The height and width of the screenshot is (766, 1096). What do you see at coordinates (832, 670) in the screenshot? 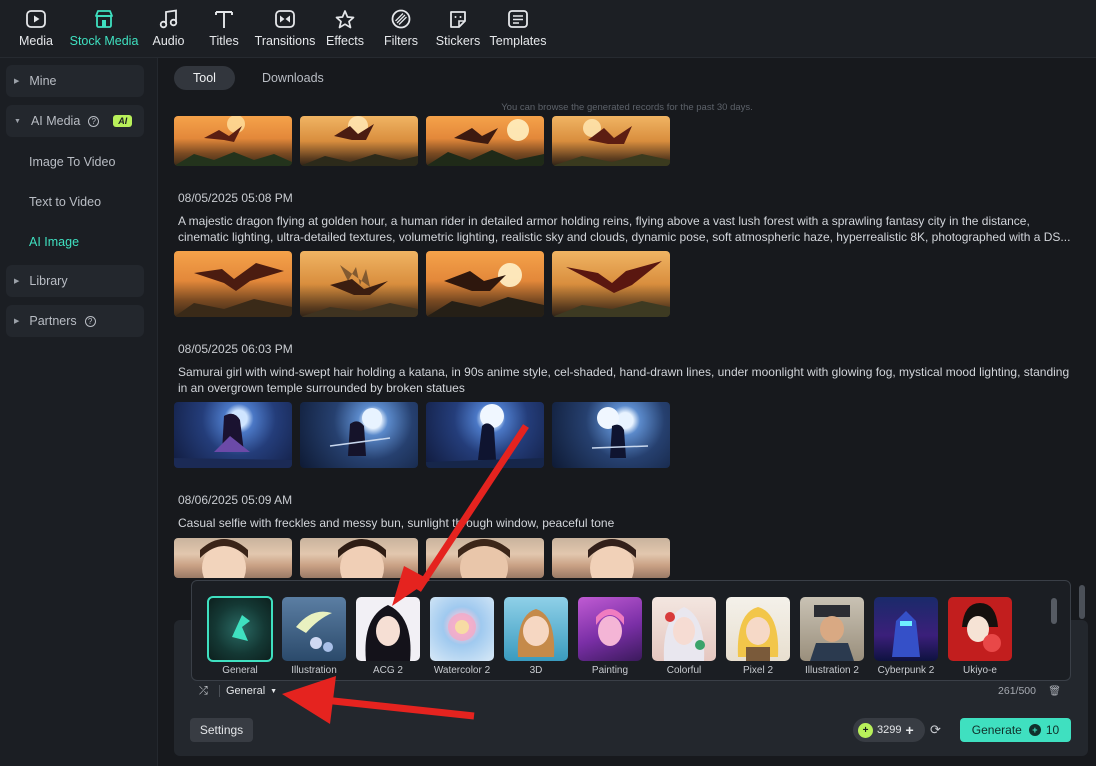
I see `style-name: Illustration 2` at bounding box center [832, 670].